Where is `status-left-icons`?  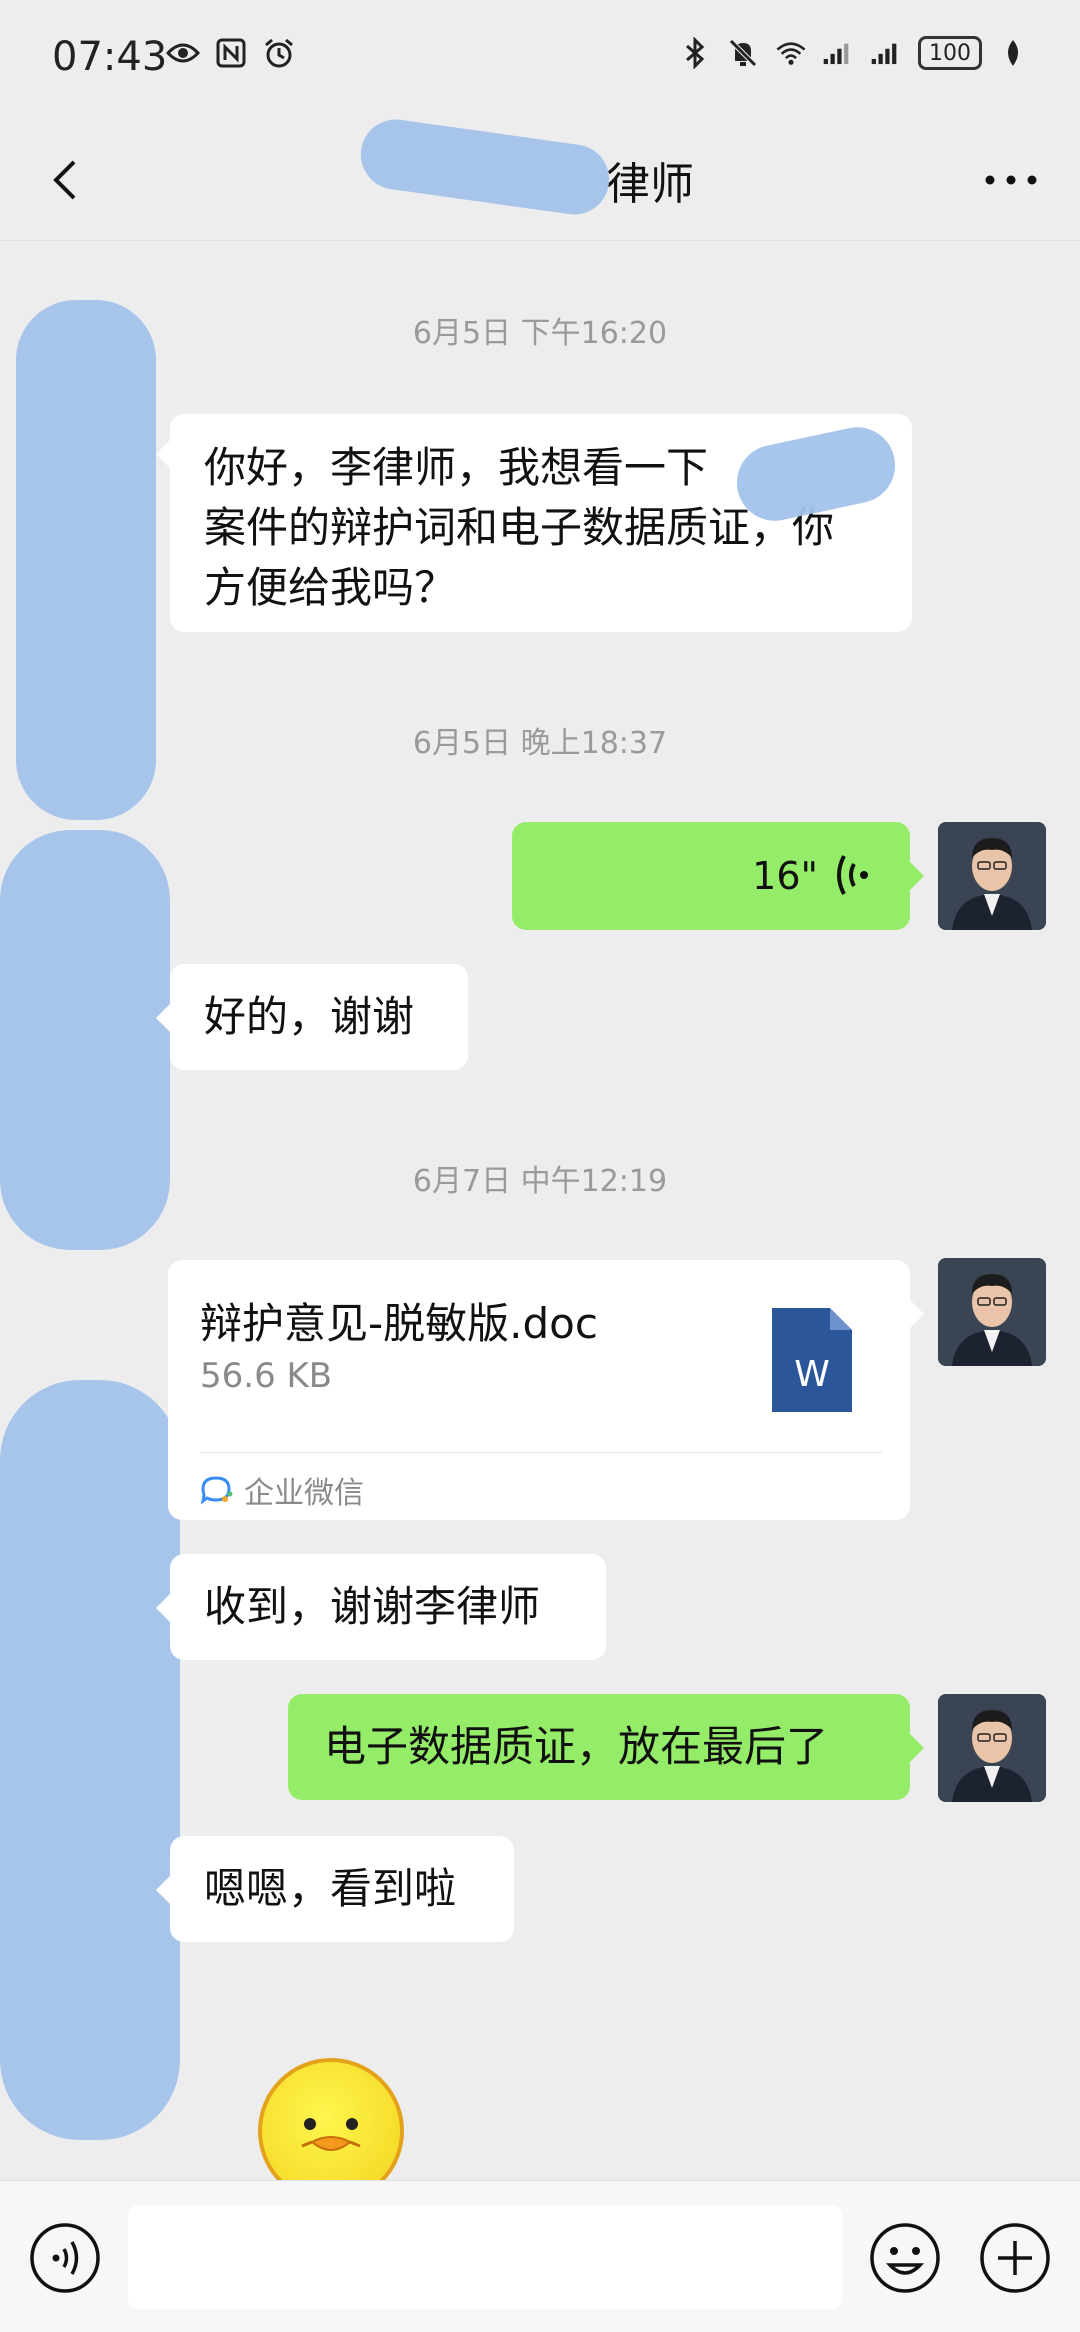 status-left-icons is located at coordinates (231, 53).